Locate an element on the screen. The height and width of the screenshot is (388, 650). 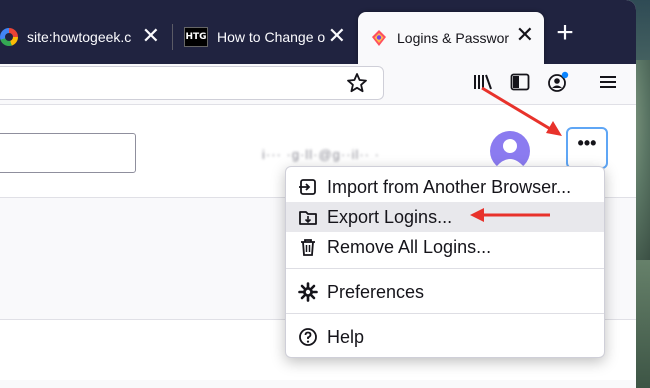
htg-icon: HTG is located at coordinates (196, 37).